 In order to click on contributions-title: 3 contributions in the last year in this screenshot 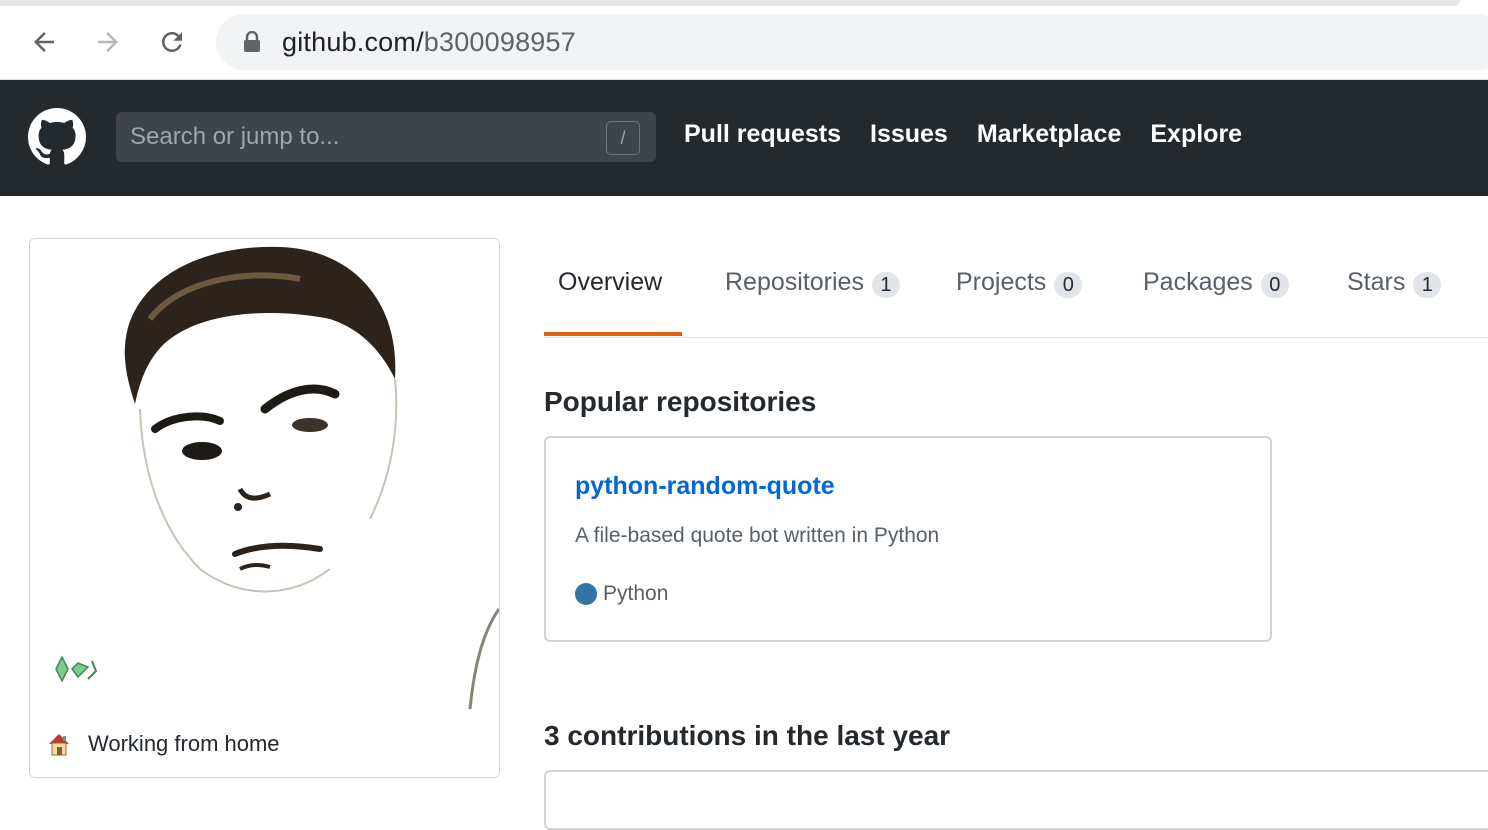, I will do `click(747, 735)`.